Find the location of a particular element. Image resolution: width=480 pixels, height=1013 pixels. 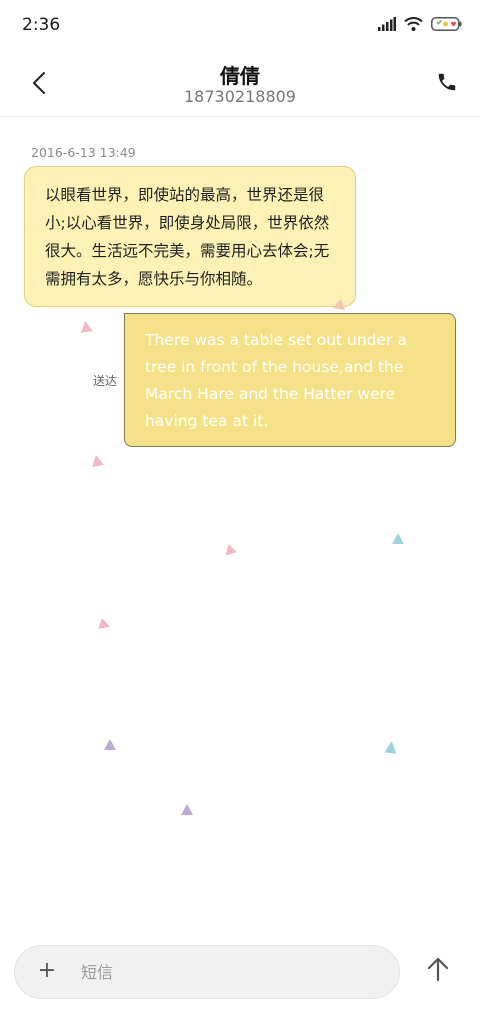

message-composer: + is located at coordinates (207, 972).